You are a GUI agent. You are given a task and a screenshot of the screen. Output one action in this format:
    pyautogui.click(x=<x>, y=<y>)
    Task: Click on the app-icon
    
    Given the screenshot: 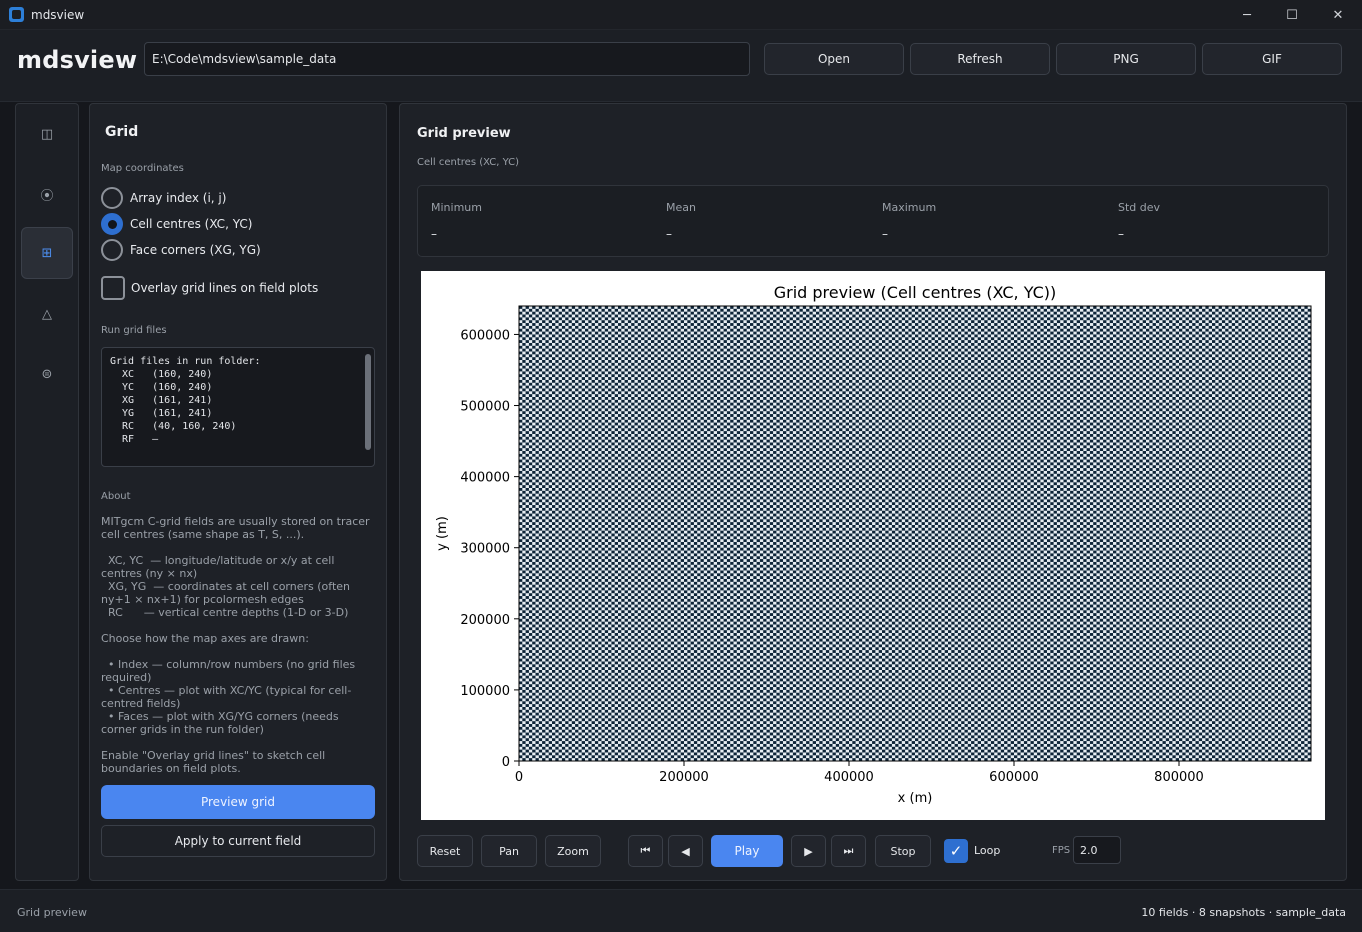 What is the action you would take?
    pyautogui.click(x=16, y=14)
    